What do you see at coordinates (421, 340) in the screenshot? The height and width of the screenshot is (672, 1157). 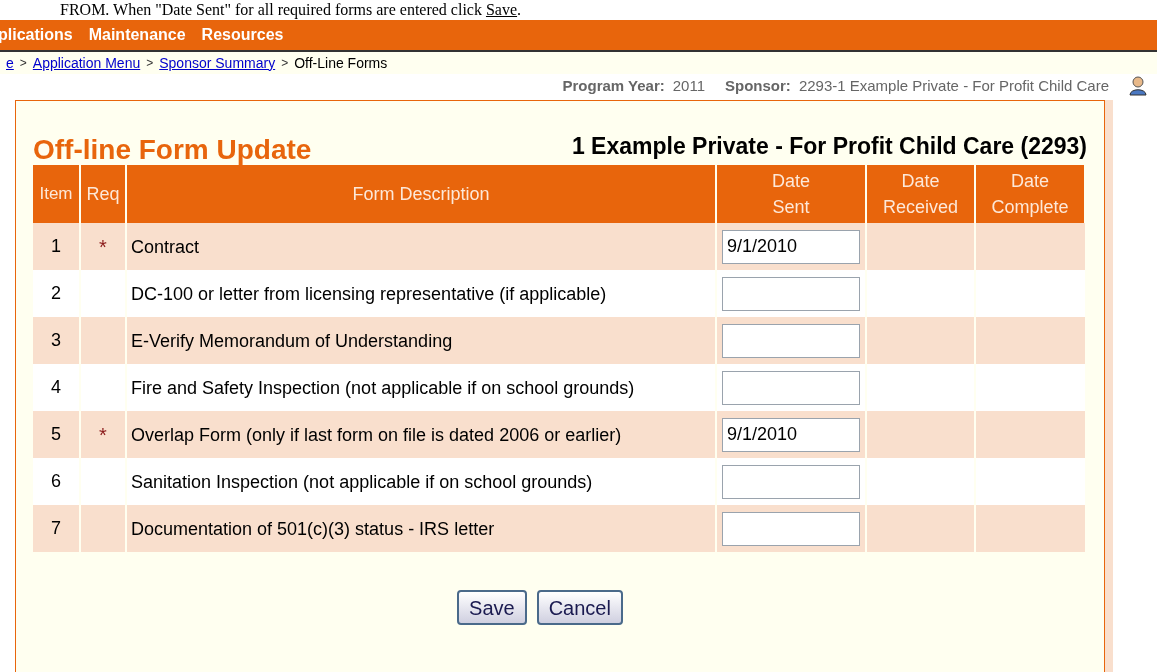 I see `table-cell: E-Verify Memorandum of Understanding` at bounding box center [421, 340].